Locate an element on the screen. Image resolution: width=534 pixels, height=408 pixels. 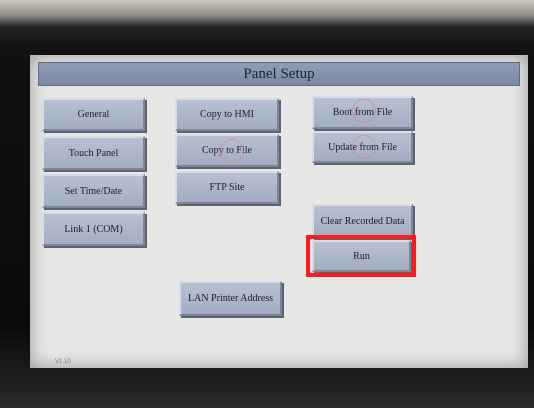
clear-recorded-data-button: Clear Recorded Data is located at coordinates (362, 221).